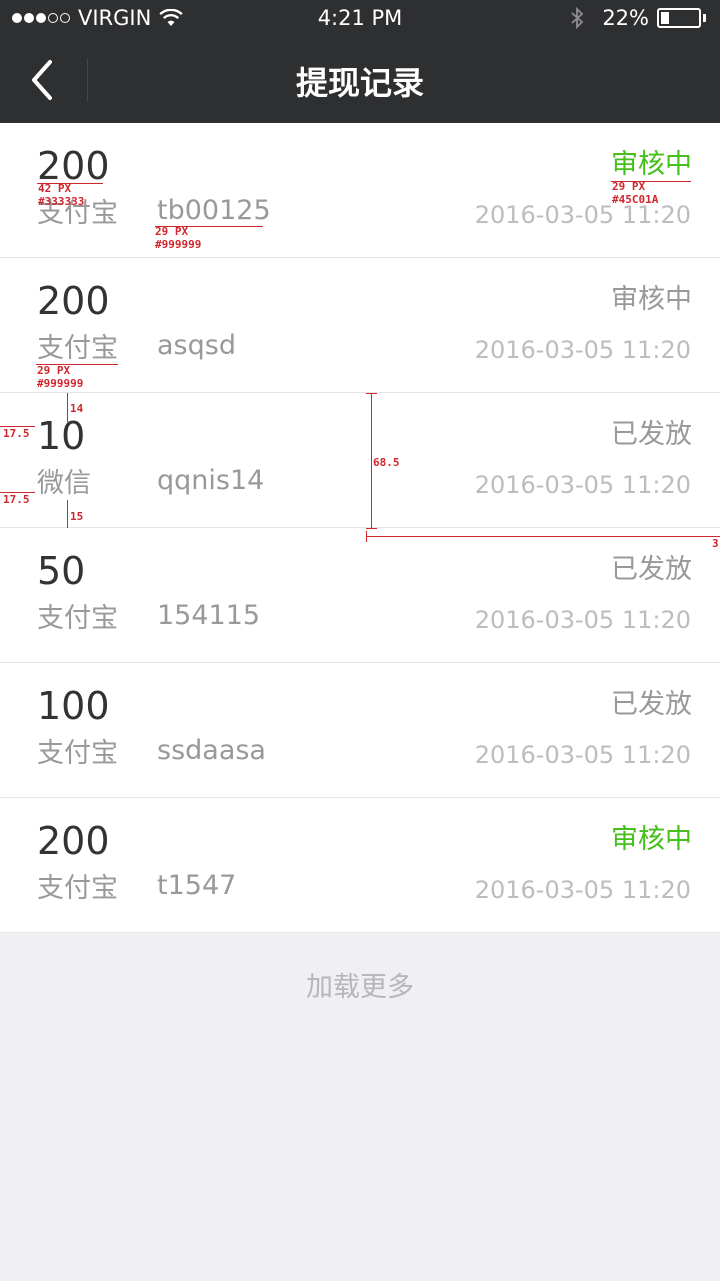  Describe the element at coordinates (360, 19) in the screenshot. I see `status-bar: VIRGIN 4:21 PM 22%` at that location.